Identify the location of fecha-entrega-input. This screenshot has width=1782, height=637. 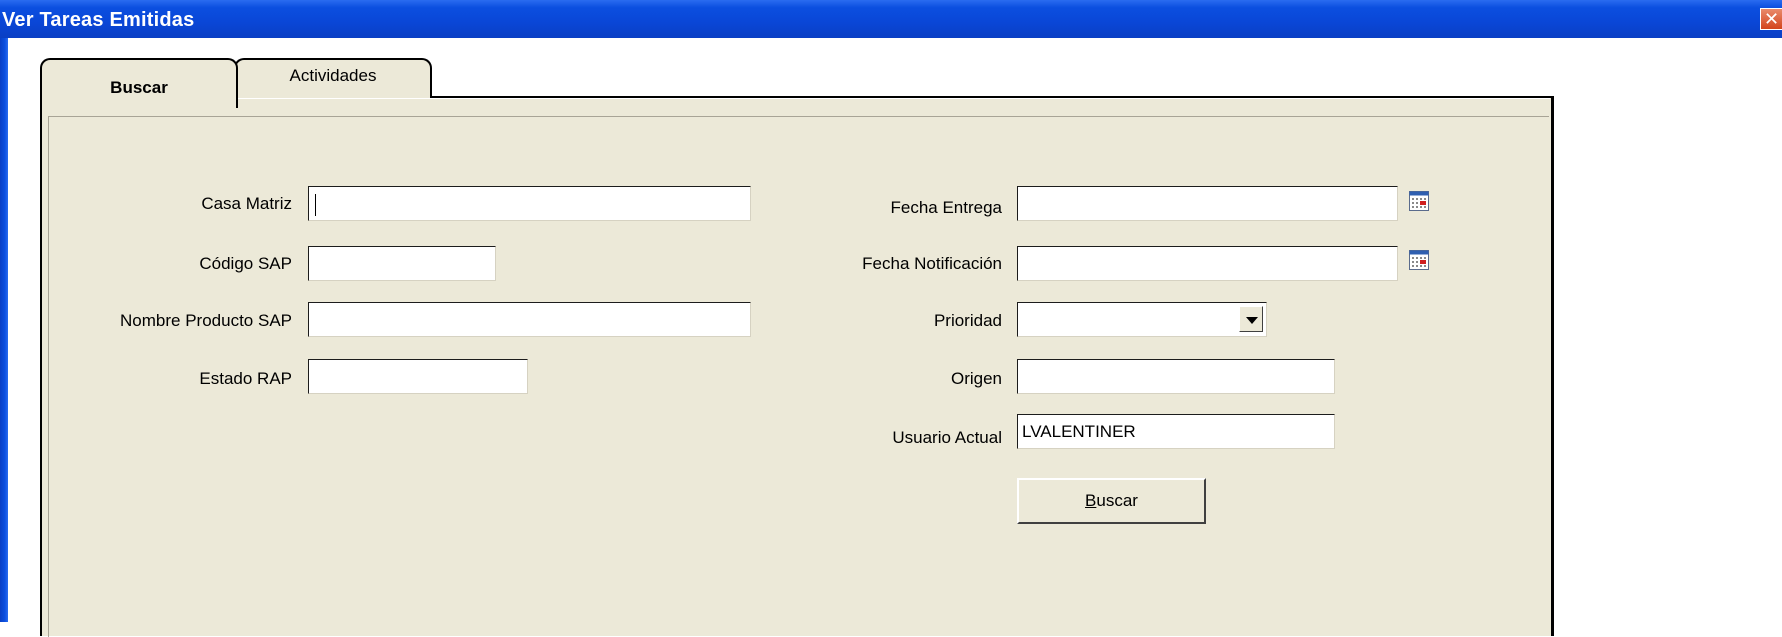
(1207, 203).